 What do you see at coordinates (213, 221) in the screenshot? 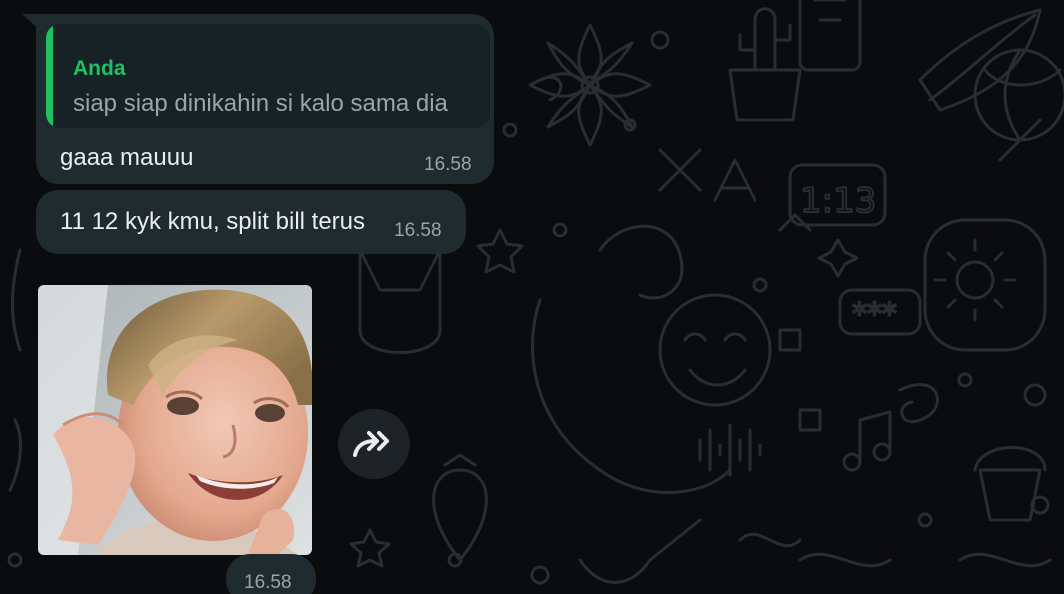
I see `message-text: 11 12 kyk kmu, split bill terus` at bounding box center [213, 221].